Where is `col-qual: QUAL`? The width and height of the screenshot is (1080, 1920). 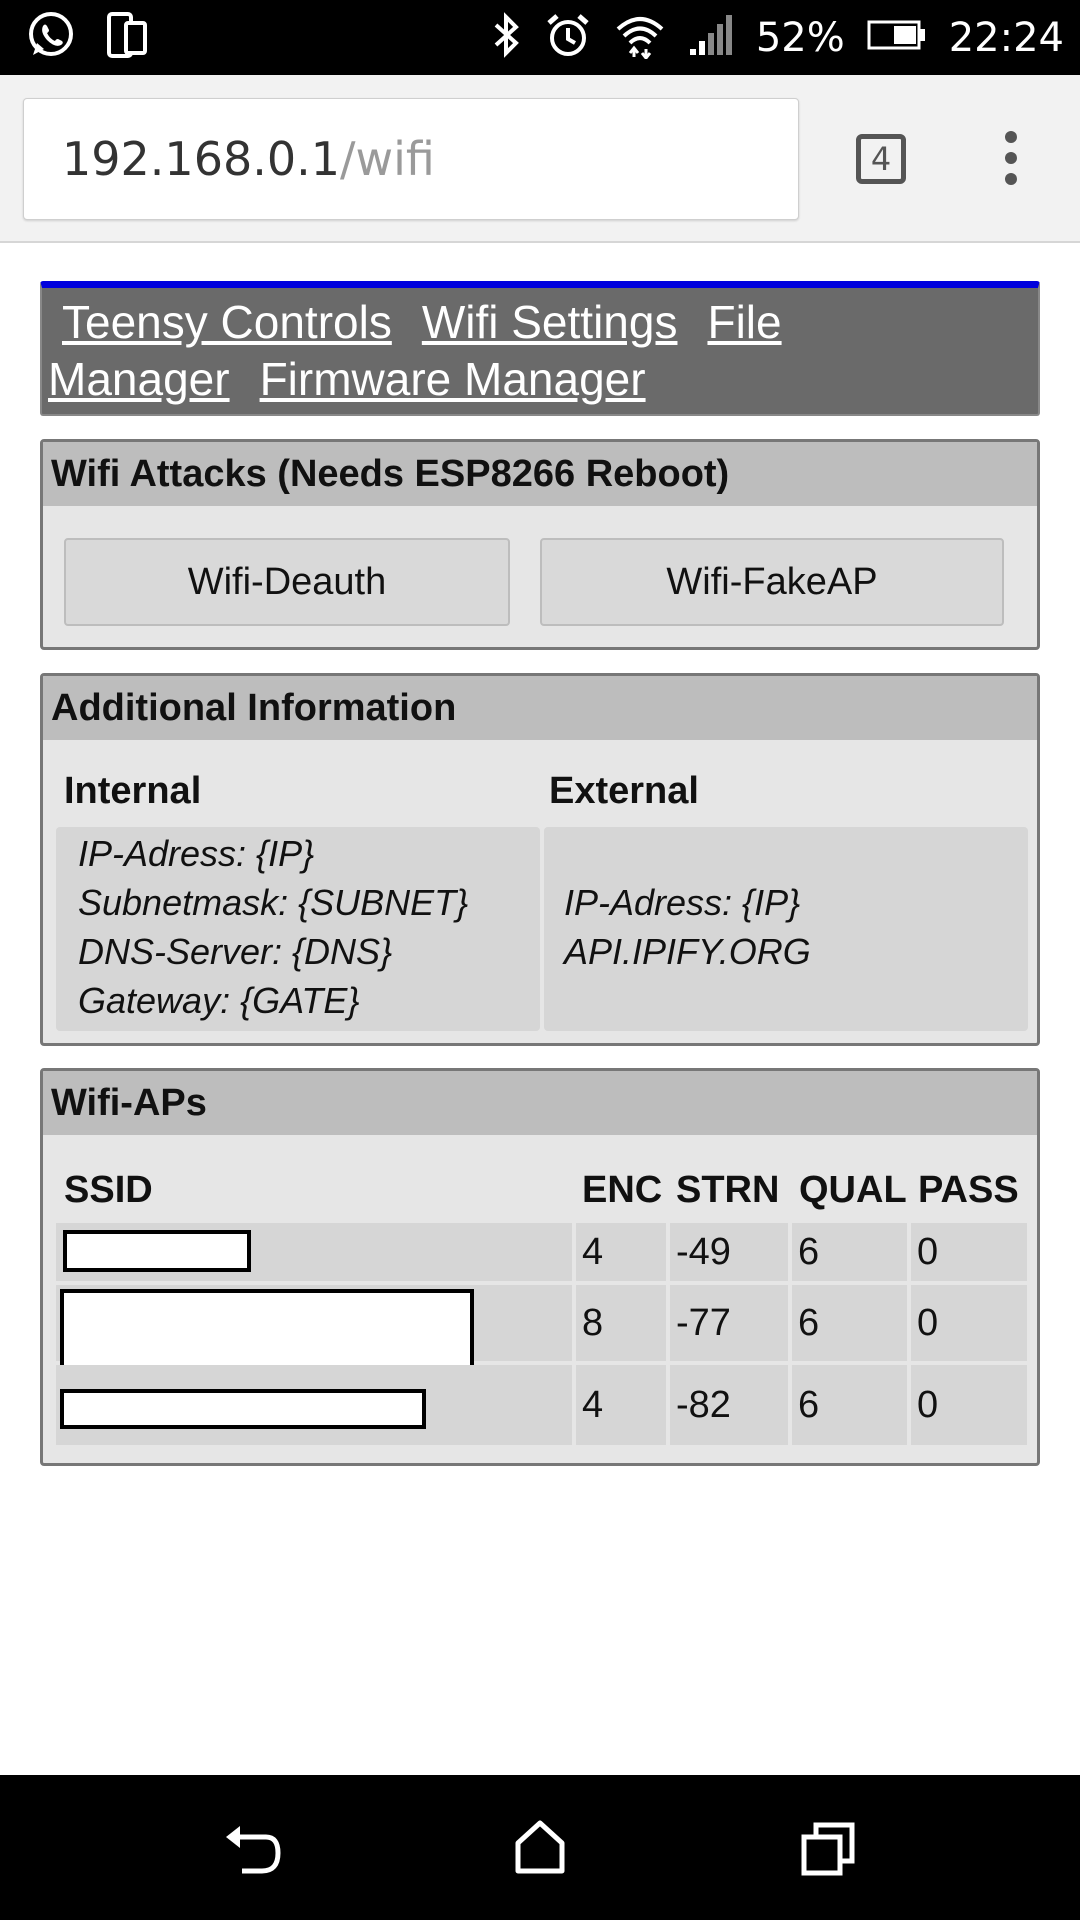 col-qual: QUAL is located at coordinates (853, 1190).